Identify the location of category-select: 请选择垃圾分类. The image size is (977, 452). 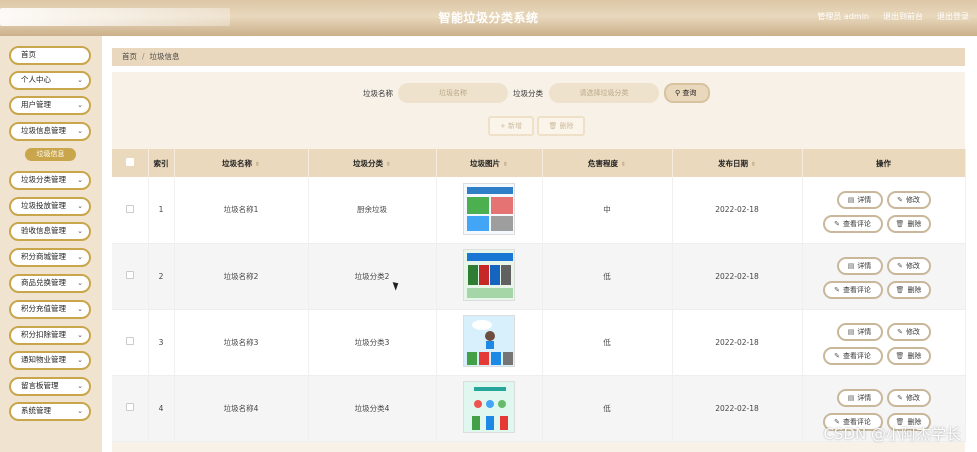
(604, 93).